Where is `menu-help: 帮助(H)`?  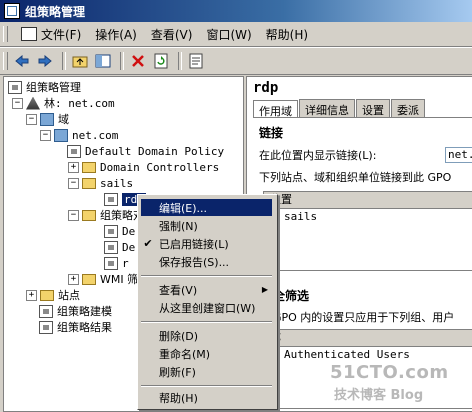 menu-help: 帮助(H) is located at coordinates (287, 34).